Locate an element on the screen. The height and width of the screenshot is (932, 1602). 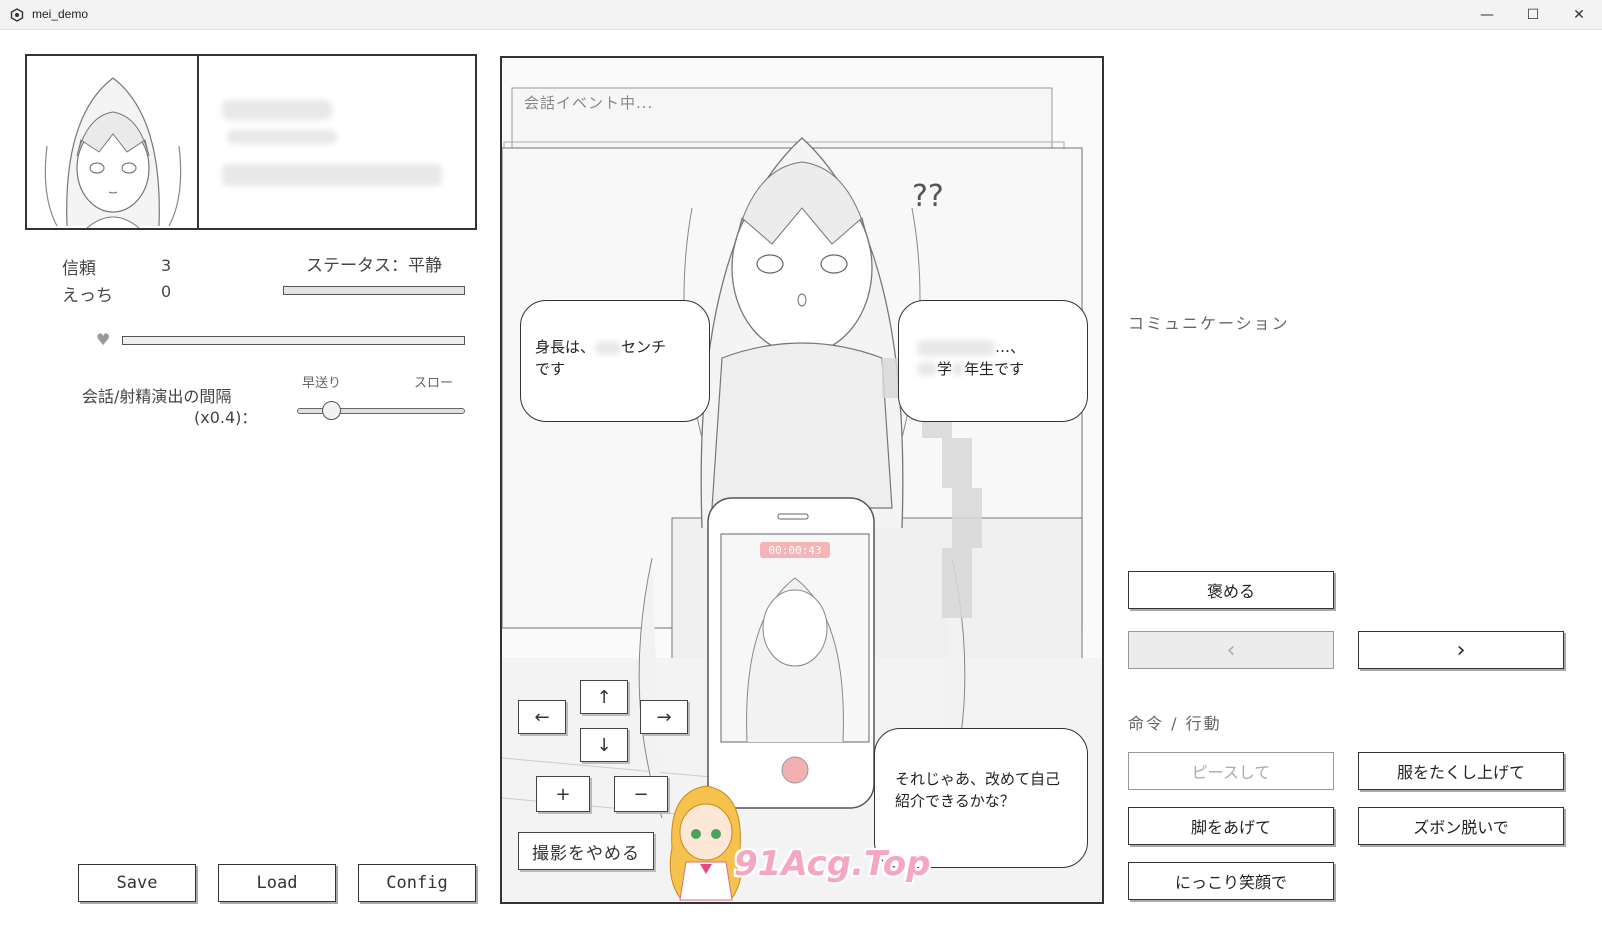
zoom-in-button: + is located at coordinates (563, 794).